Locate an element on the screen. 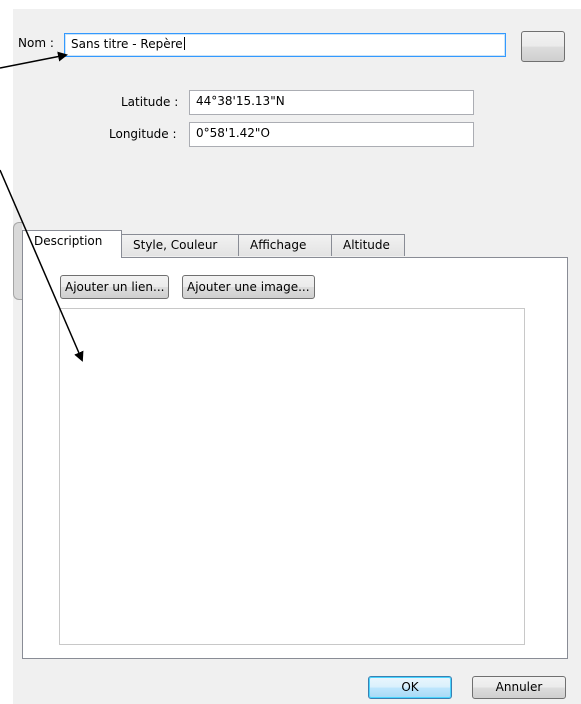  tab-description: Description is located at coordinates (72, 244).